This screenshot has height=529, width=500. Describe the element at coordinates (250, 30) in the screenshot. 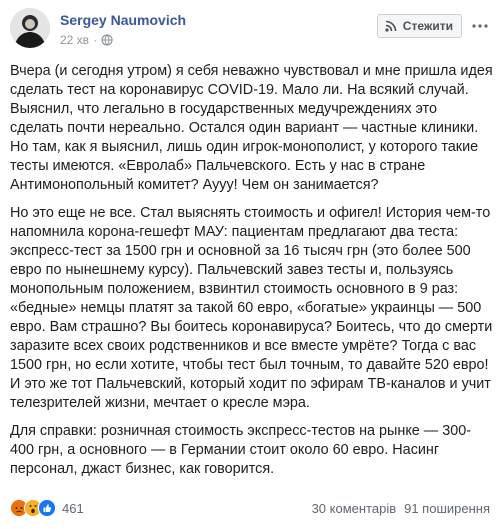

I see `post-header: Sergey Naumovich 22 хв · Стежити` at that location.